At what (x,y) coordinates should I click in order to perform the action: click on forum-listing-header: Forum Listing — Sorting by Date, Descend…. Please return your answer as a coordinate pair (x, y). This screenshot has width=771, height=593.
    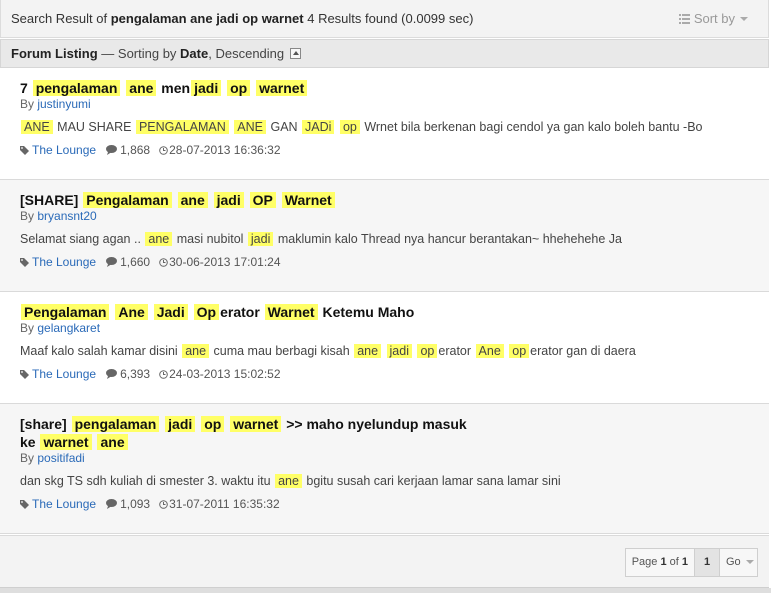
    Looking at the image, I should click on (384, 53).